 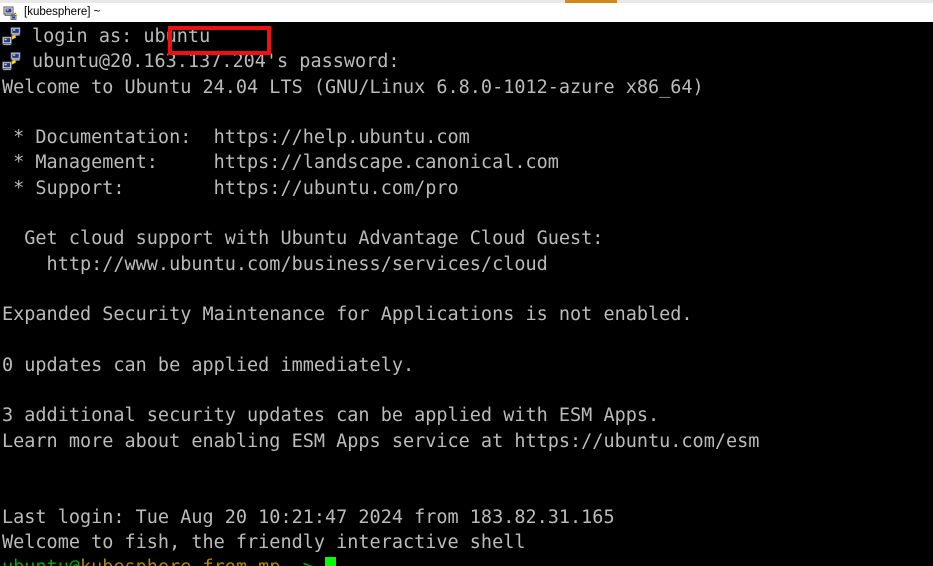 I want to click on prompt-user: ubuntu, so click(x=35, y=561).